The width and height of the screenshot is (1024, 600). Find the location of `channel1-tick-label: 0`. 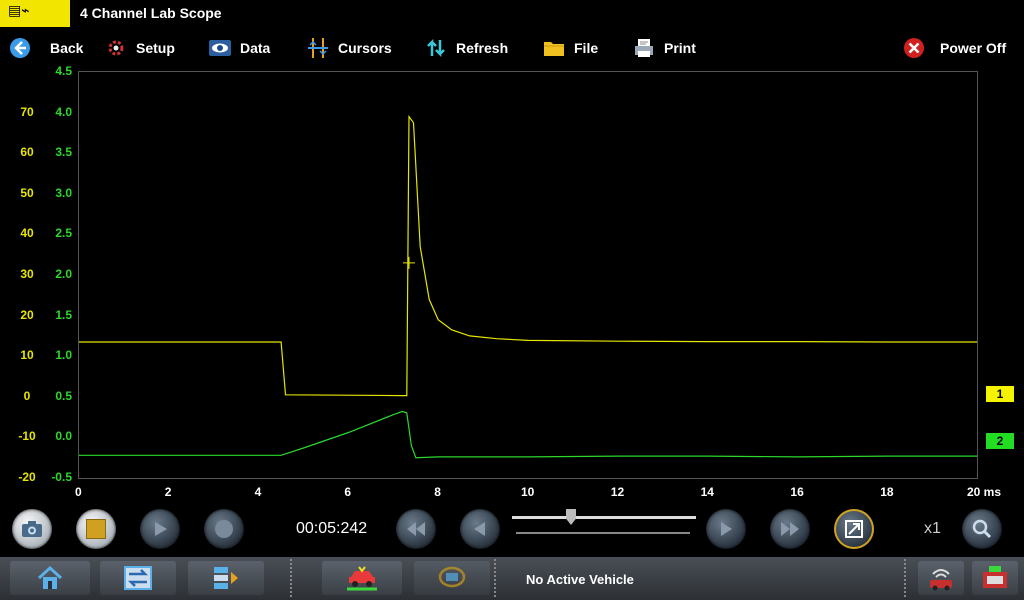

channel1-tick-label: 0 is located at coordinates (27, 395).